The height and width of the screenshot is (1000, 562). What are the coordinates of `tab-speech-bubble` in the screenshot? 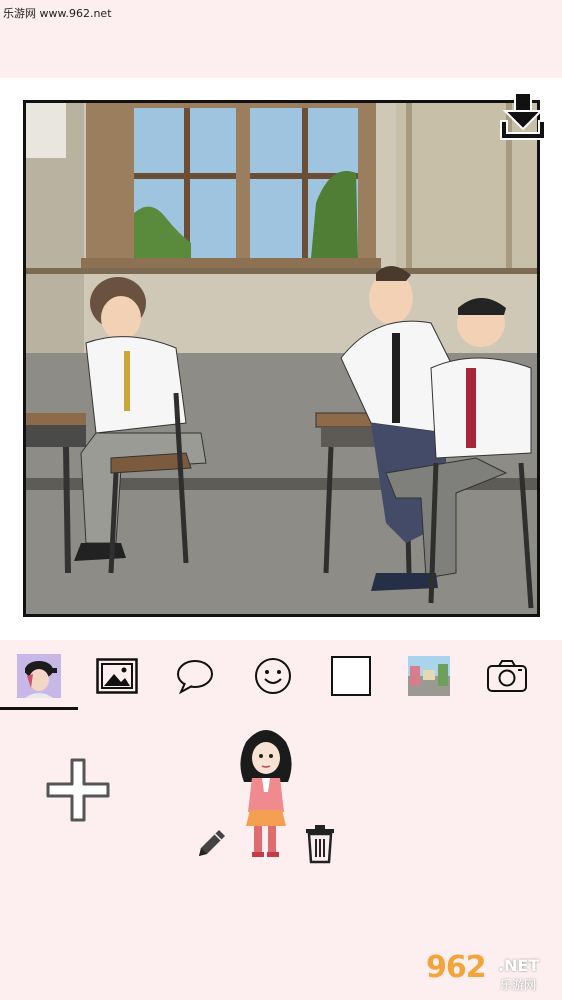 It's located at (195, 676).